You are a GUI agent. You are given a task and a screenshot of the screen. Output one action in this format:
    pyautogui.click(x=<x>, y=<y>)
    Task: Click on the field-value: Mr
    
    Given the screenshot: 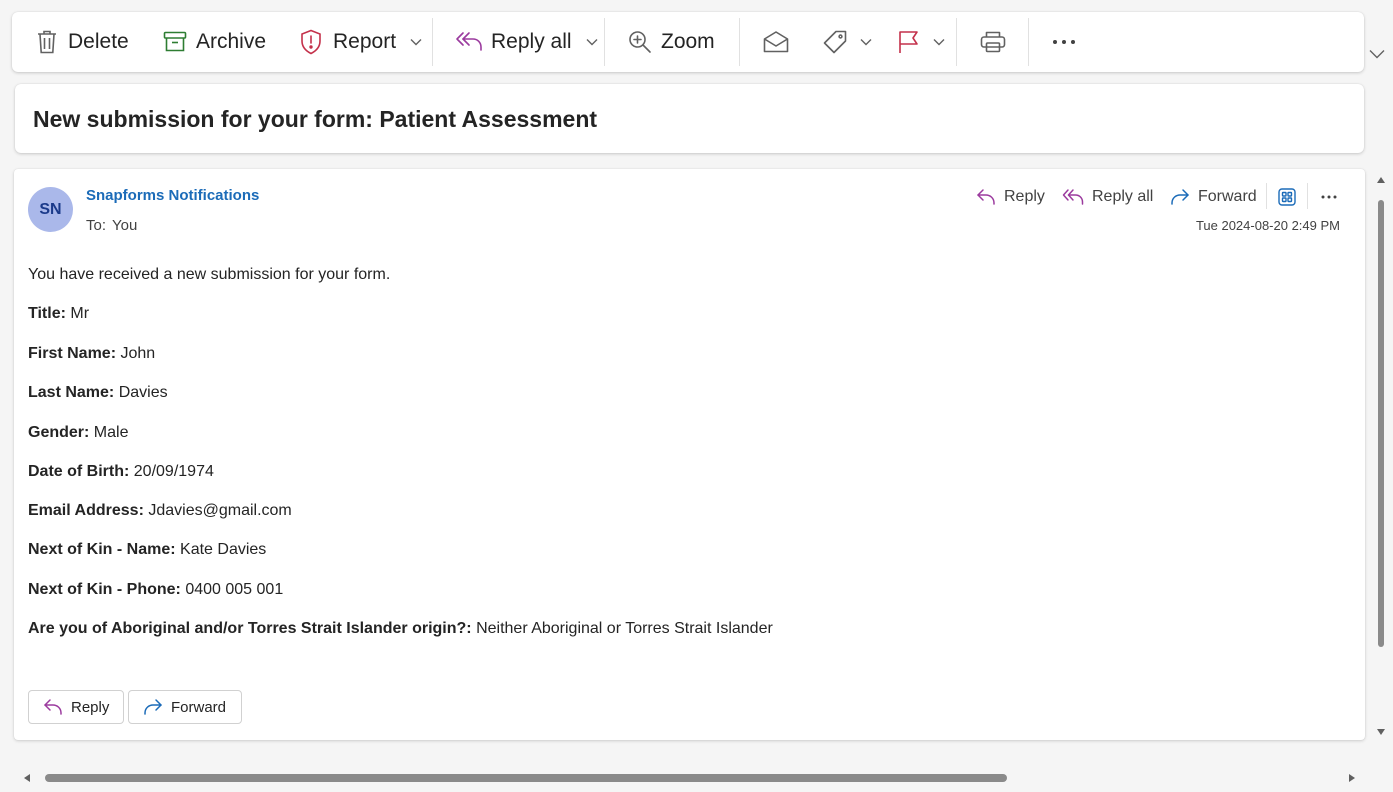 What is the action you would take?
    pyautogui.click(x=80, y=313)
    